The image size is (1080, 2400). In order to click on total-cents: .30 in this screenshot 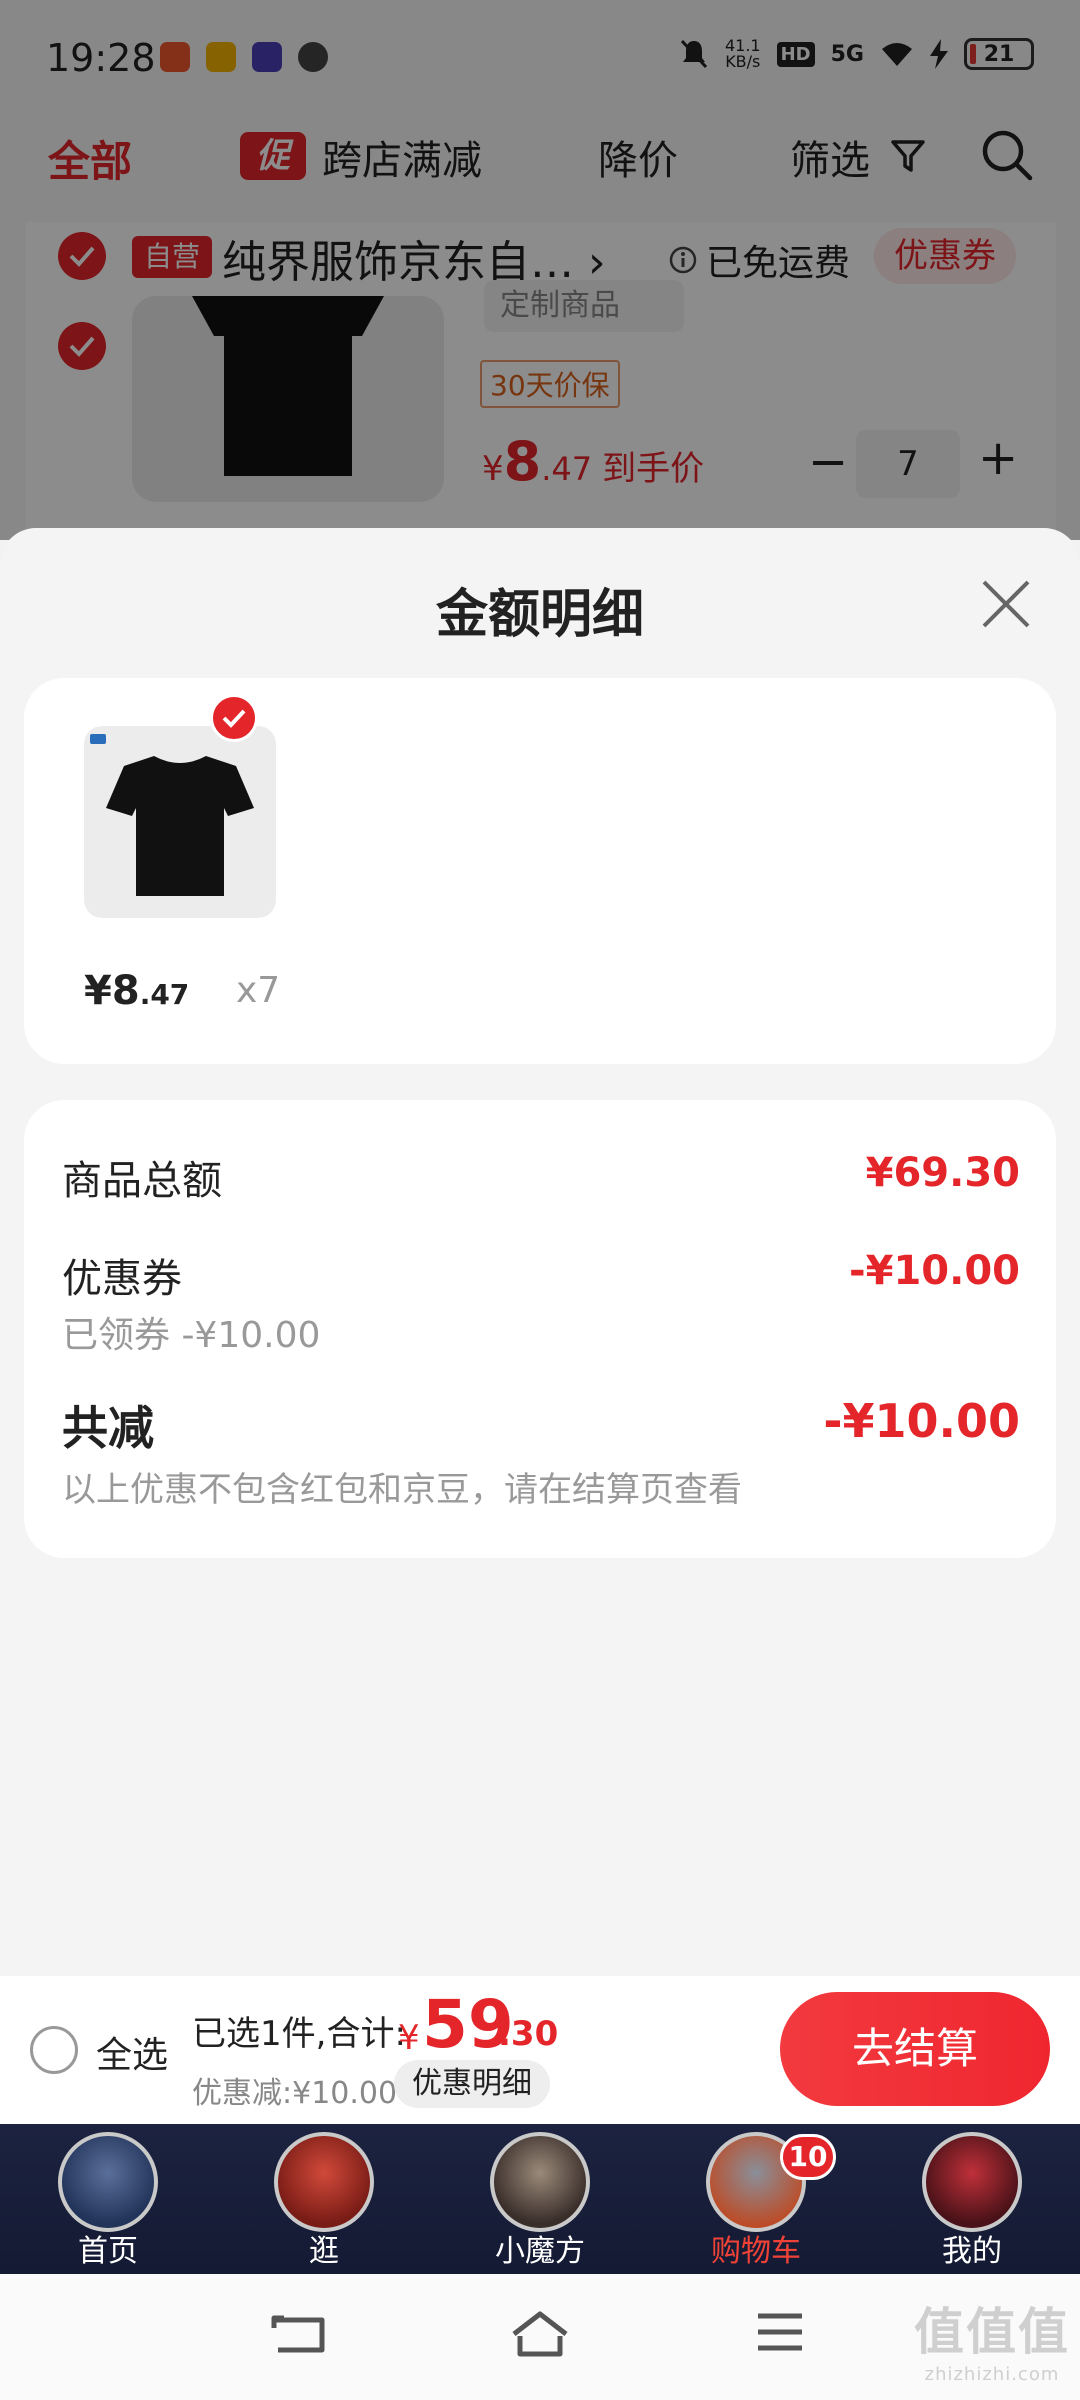, I will do `click(528, 2034)`.